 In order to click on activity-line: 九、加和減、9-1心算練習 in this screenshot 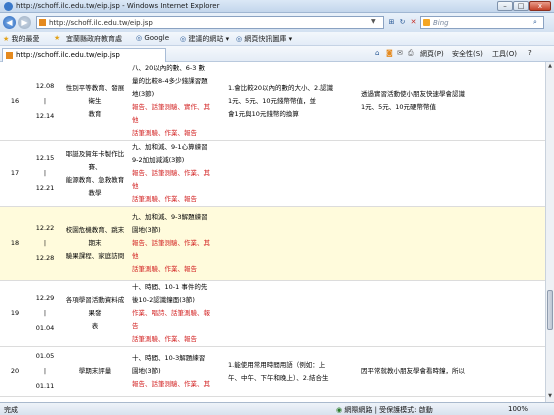, I will do `click(170, 147)`.